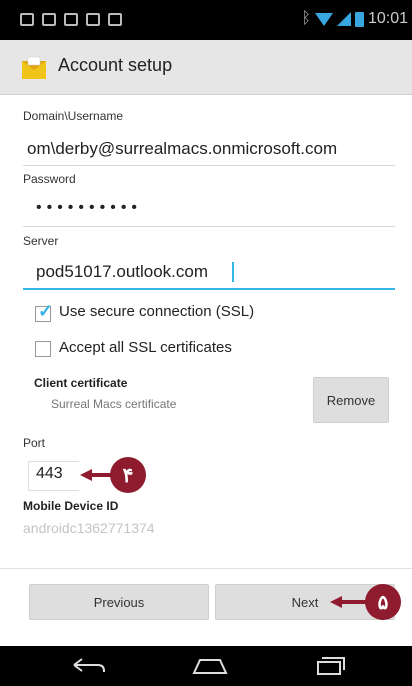 The width and height of the screenshot is (412, 686). I want to click on previous-button: Previous, so click(119, 602).